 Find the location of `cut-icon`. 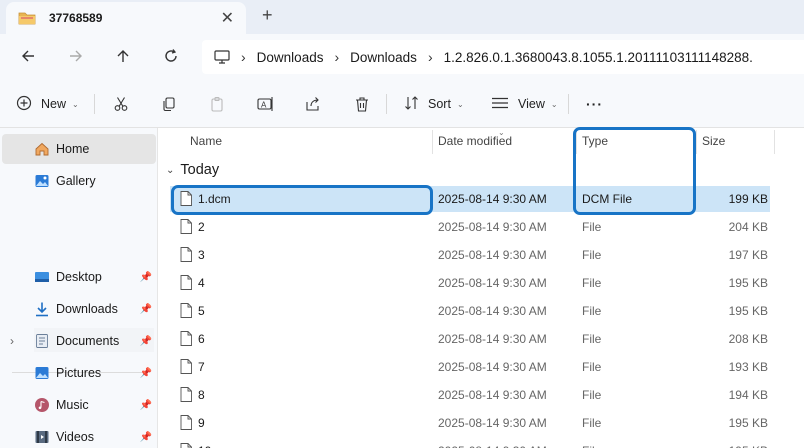

cut-icon is located at coordinates (121, 104).